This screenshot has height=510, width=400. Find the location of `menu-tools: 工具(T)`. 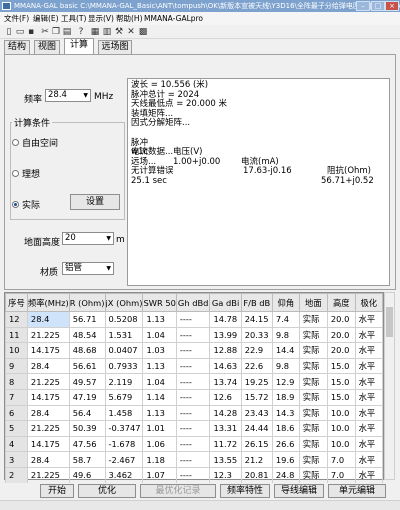

menu-tools: 工具(T) is located at coordinates (73, 18).